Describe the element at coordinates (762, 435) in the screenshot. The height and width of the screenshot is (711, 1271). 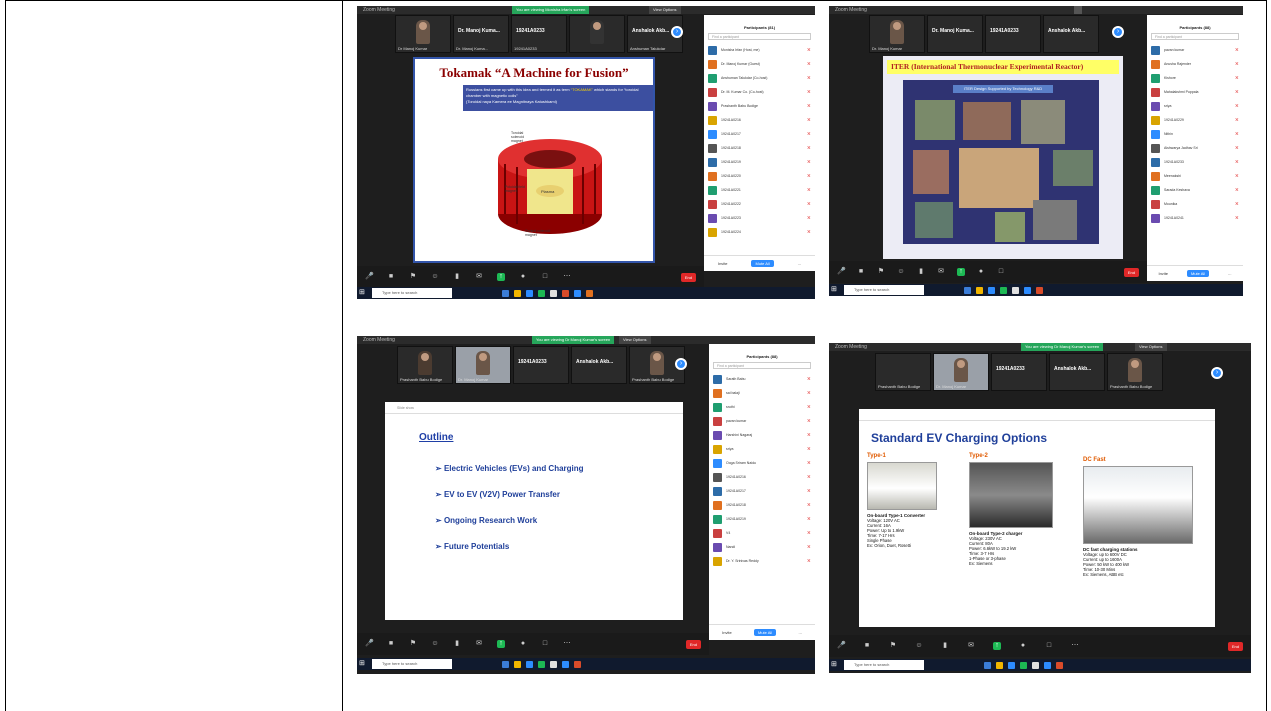
I see `participant-row: Harshini Nagaraj ⨯` at that location.